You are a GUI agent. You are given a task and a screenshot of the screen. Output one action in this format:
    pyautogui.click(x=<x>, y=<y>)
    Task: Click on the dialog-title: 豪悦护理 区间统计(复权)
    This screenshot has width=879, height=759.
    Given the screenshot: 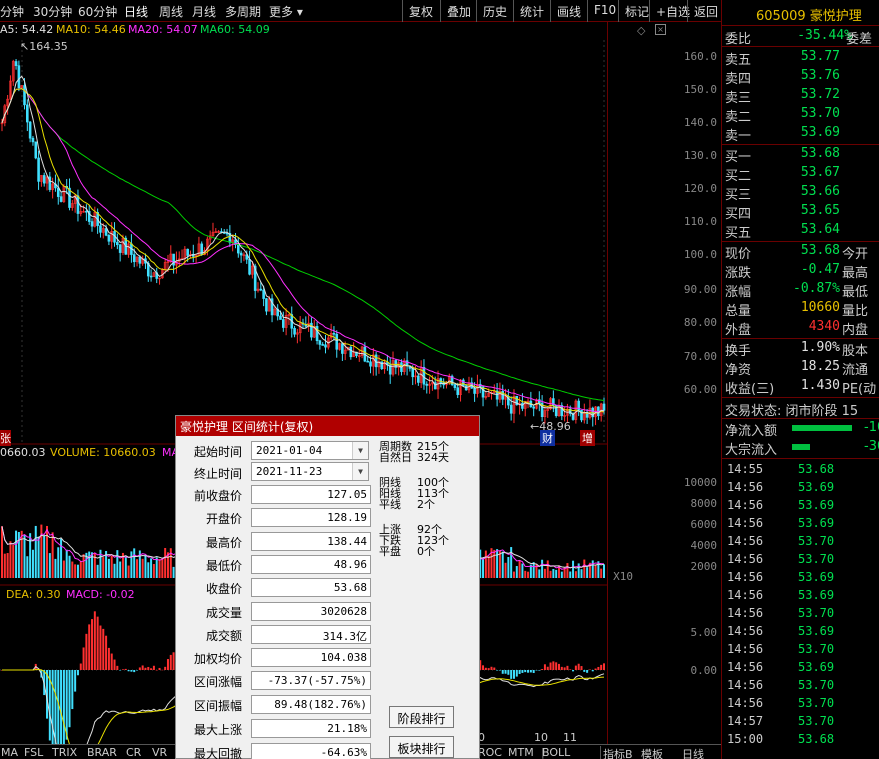 What is the action you would take?
    pyautogui.click(x=327, y=426)
    